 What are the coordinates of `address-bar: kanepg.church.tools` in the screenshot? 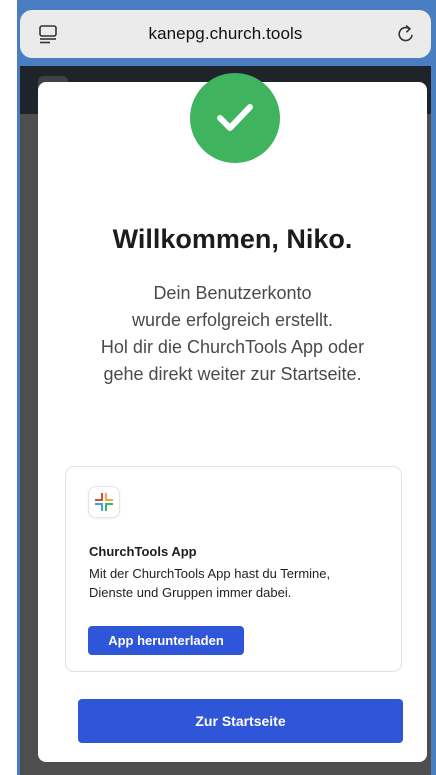 It's located at (225, 34).